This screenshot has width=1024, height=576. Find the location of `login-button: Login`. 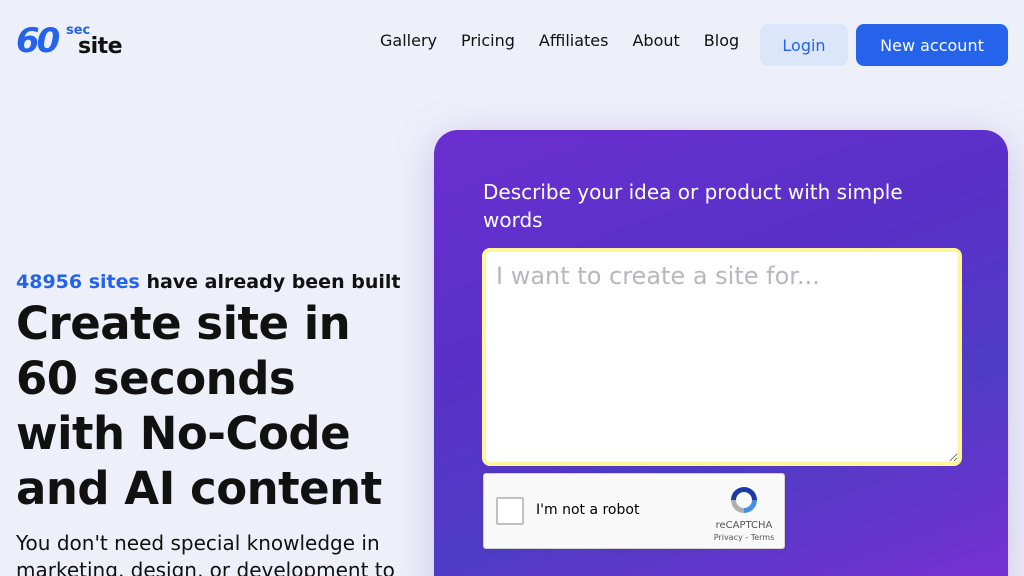

login-button: Login is located at coordinates (804, 45).